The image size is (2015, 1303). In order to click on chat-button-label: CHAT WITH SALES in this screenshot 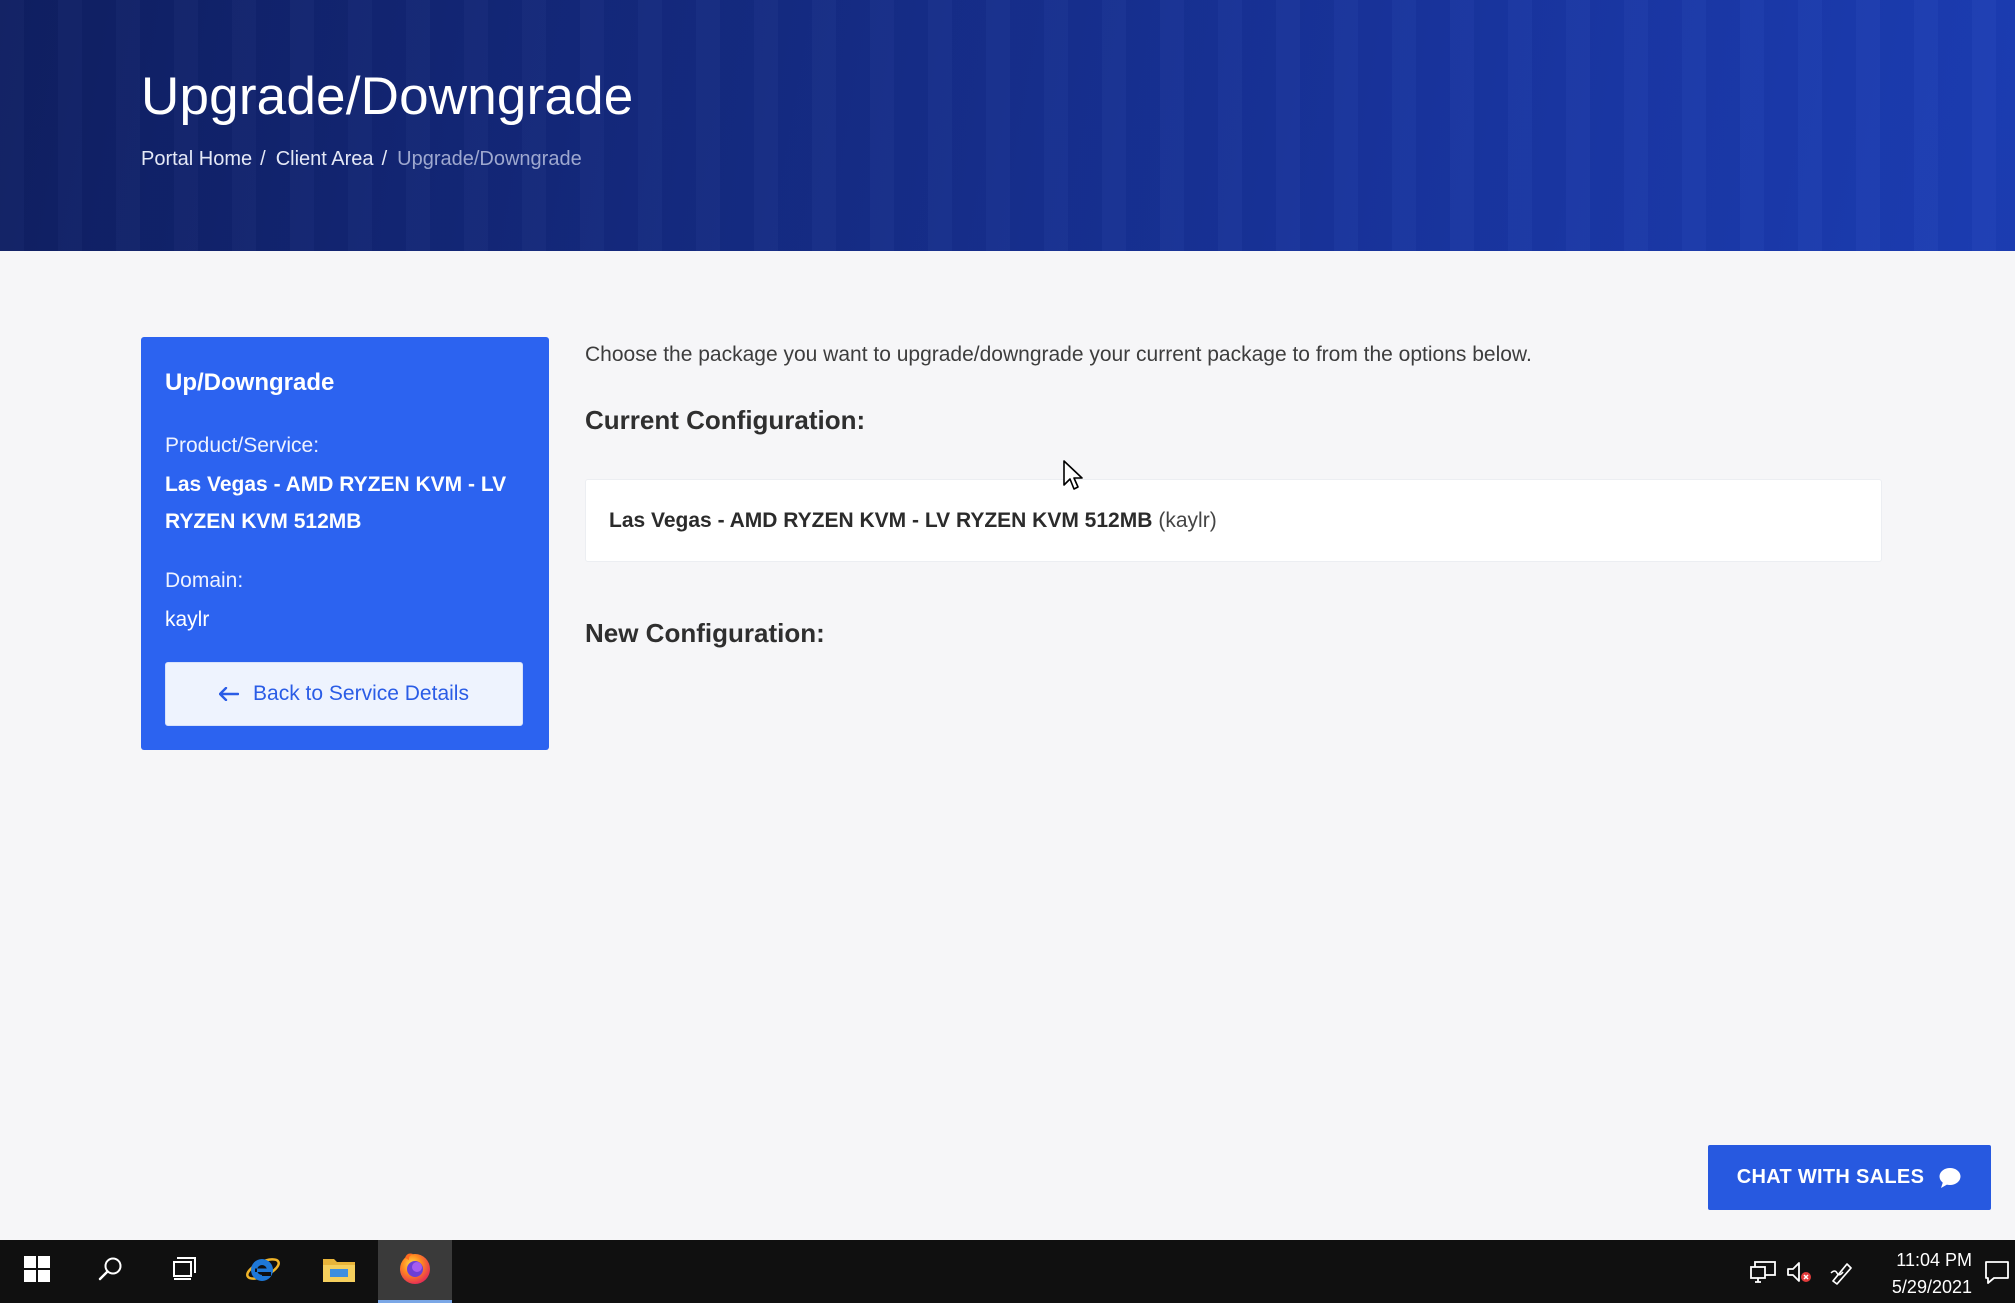, I will do `click(1830, 1177)`.